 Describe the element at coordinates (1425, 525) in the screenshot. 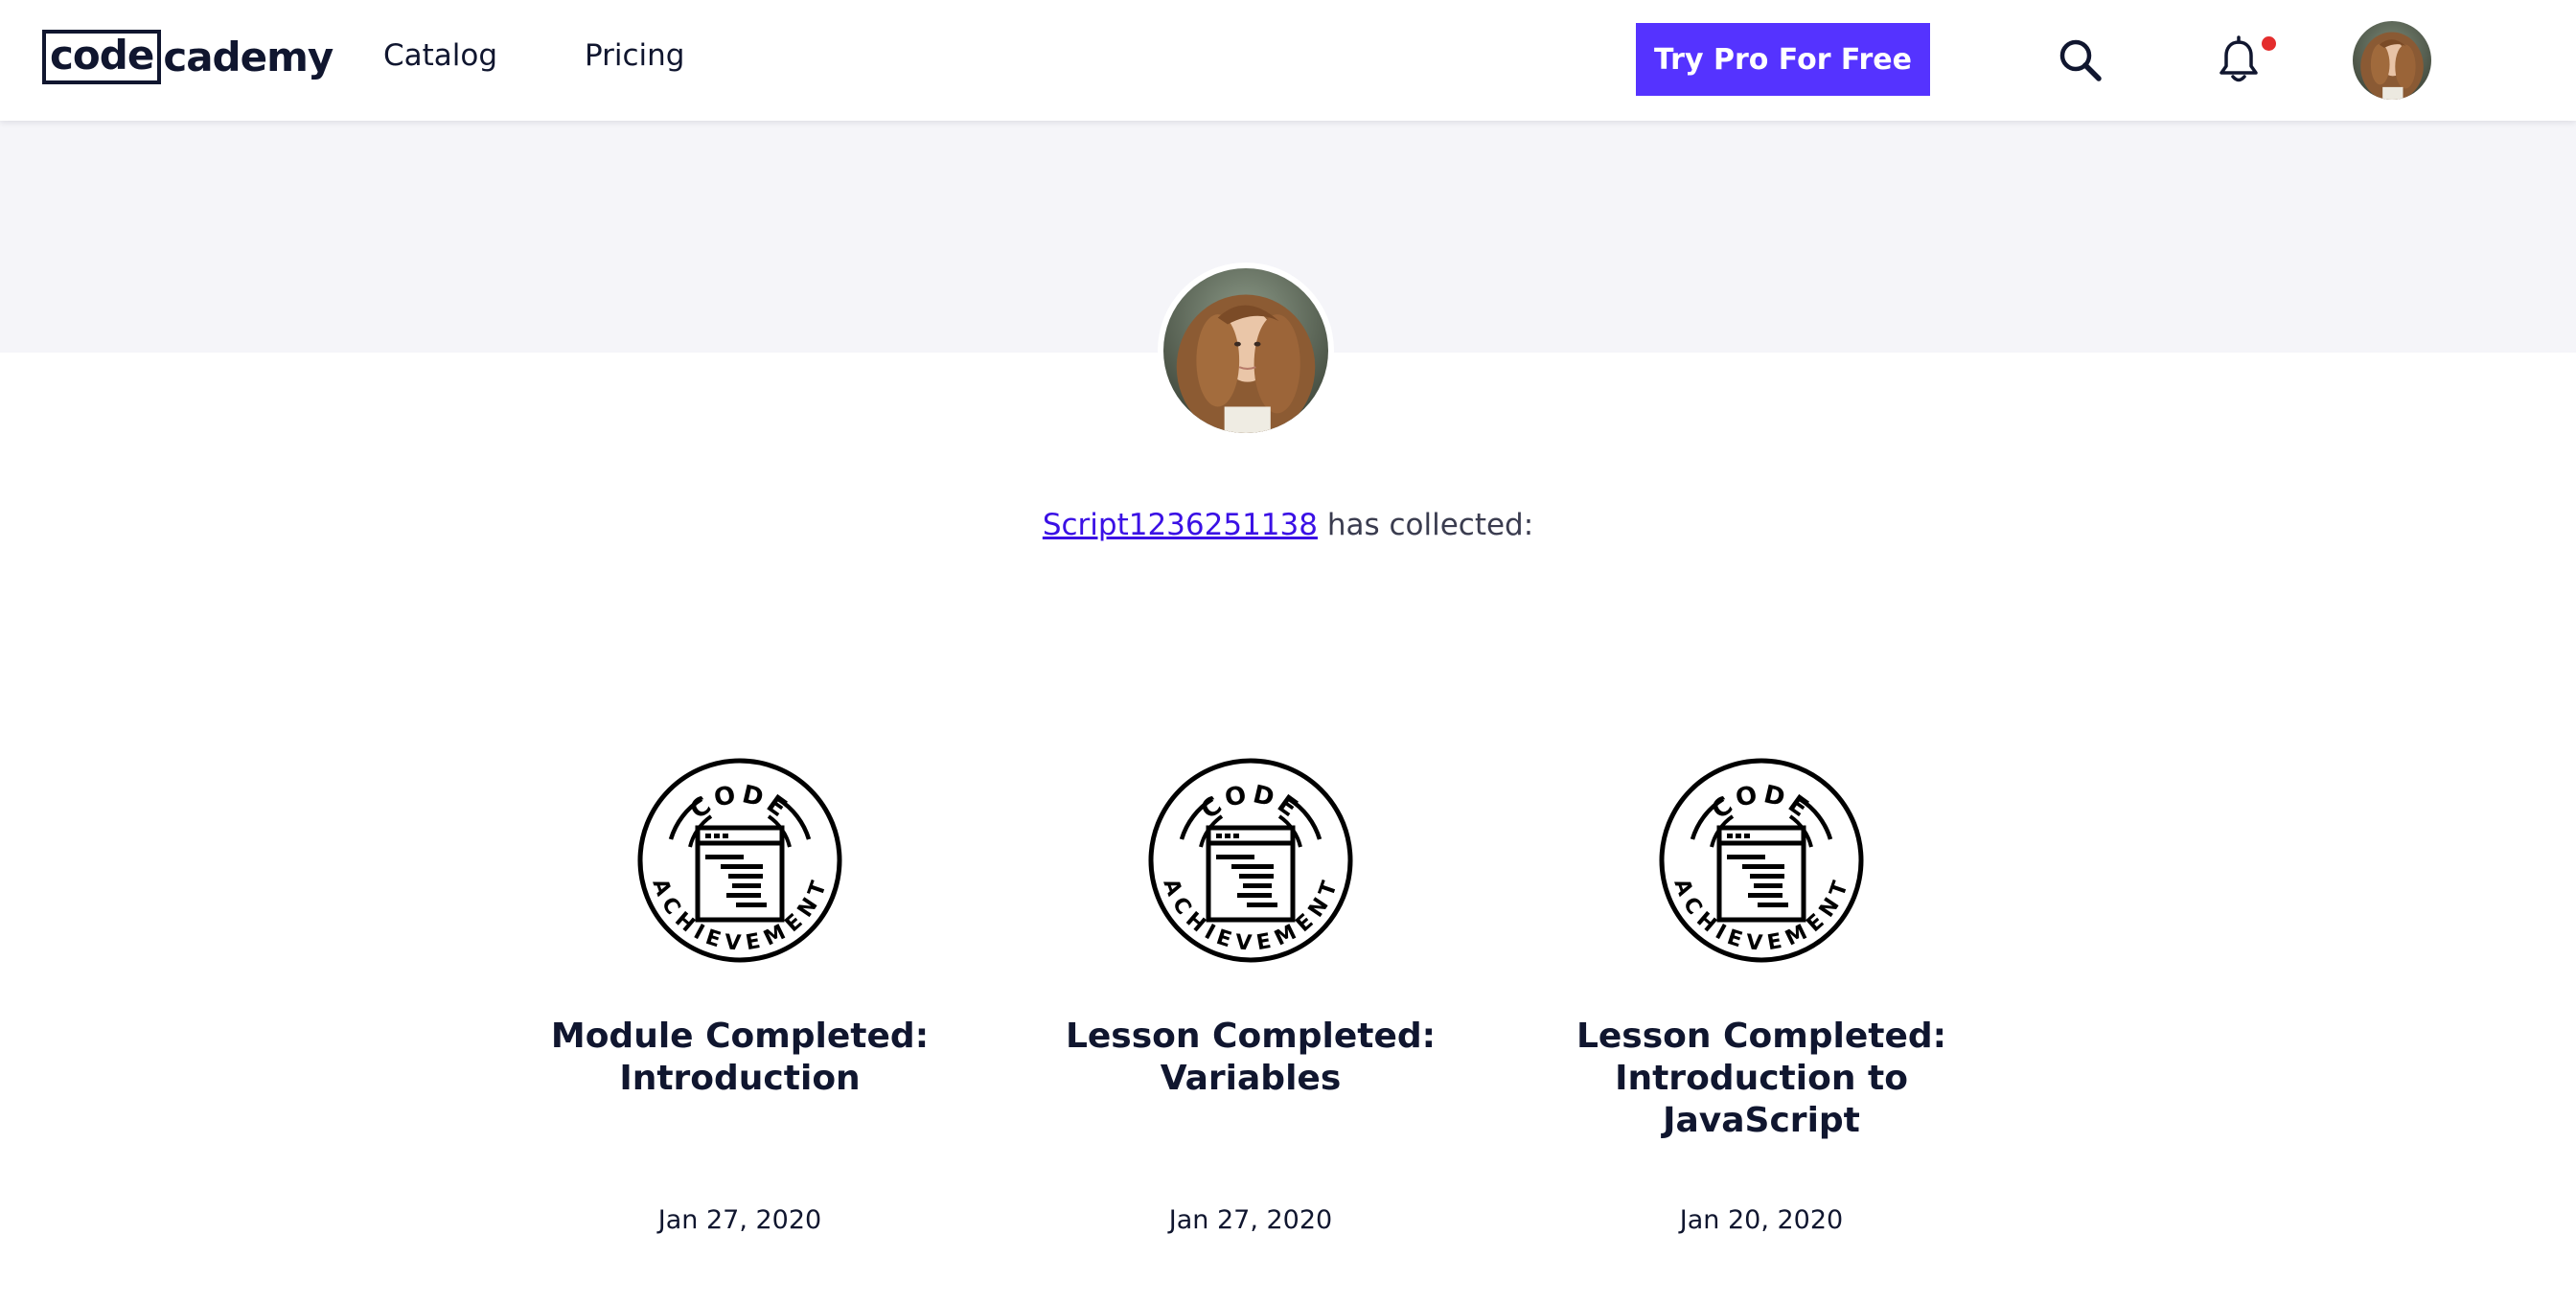

I see `collected-text: has collected:` at that location.